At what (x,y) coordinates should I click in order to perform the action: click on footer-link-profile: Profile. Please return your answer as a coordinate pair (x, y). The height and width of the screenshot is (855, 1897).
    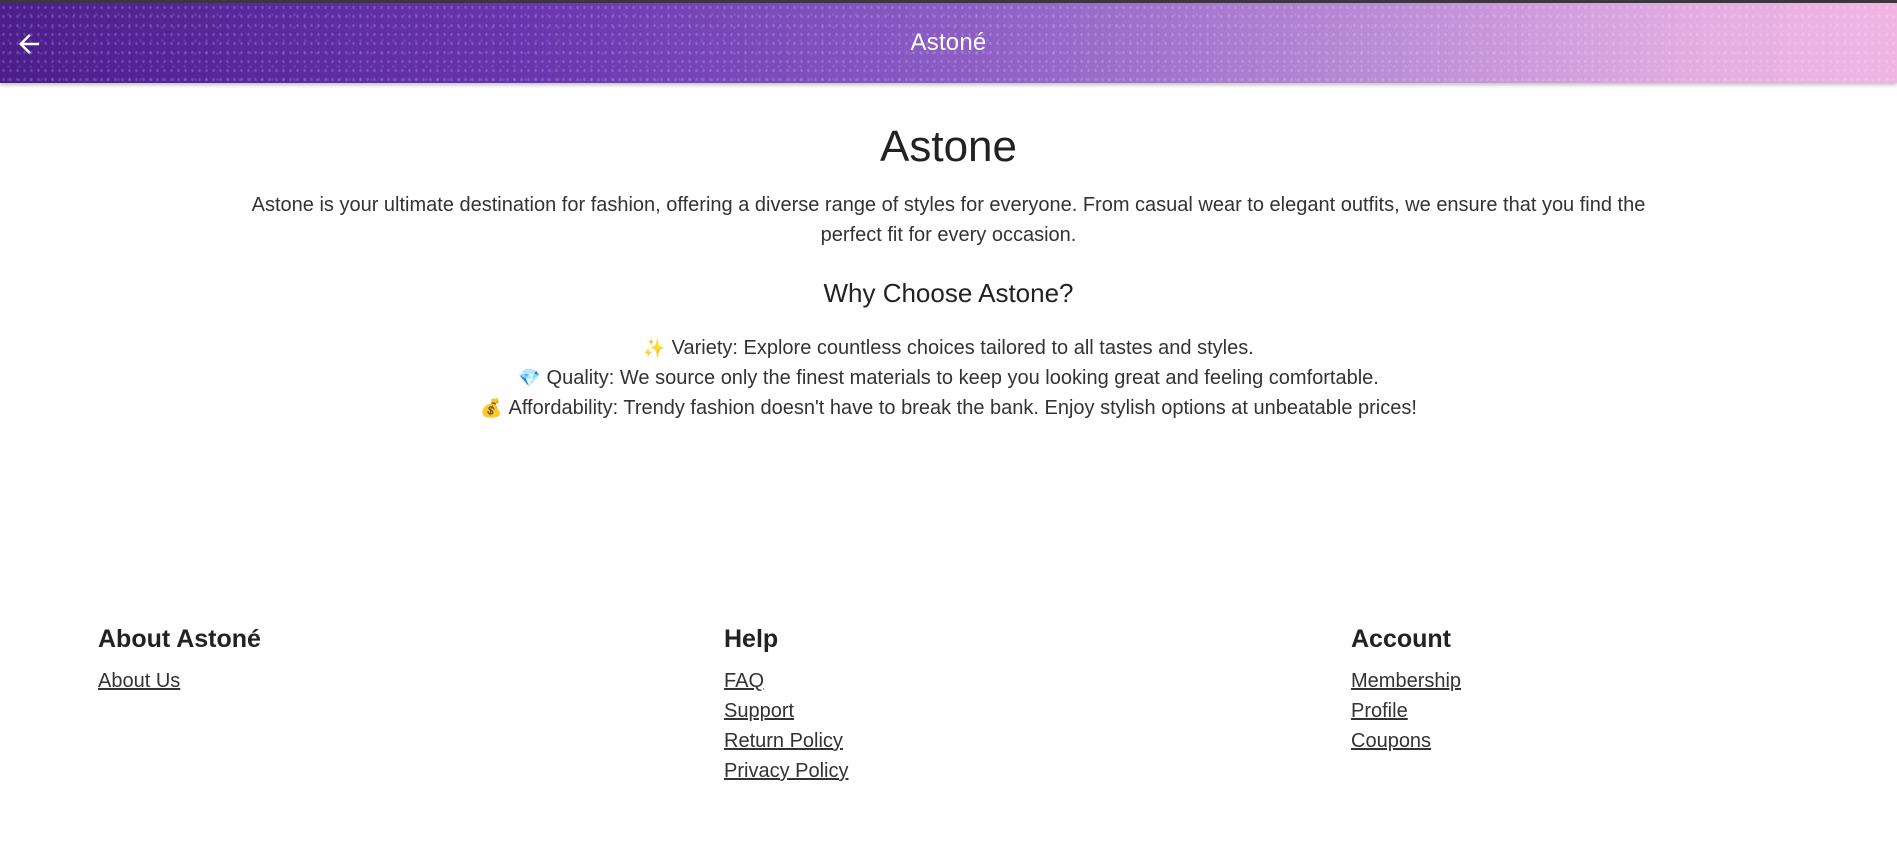
    Looking at the image, I should click on (1379, 711).